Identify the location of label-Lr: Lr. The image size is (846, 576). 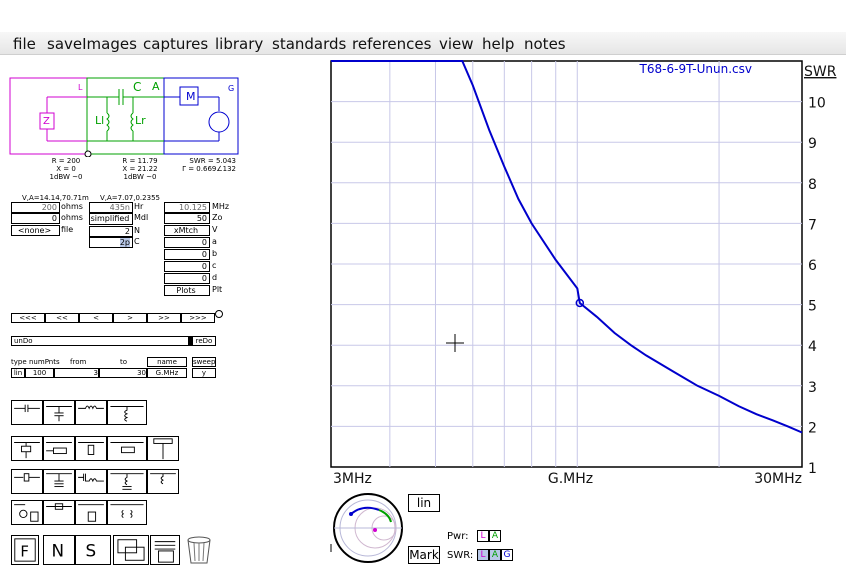
(140, 120).